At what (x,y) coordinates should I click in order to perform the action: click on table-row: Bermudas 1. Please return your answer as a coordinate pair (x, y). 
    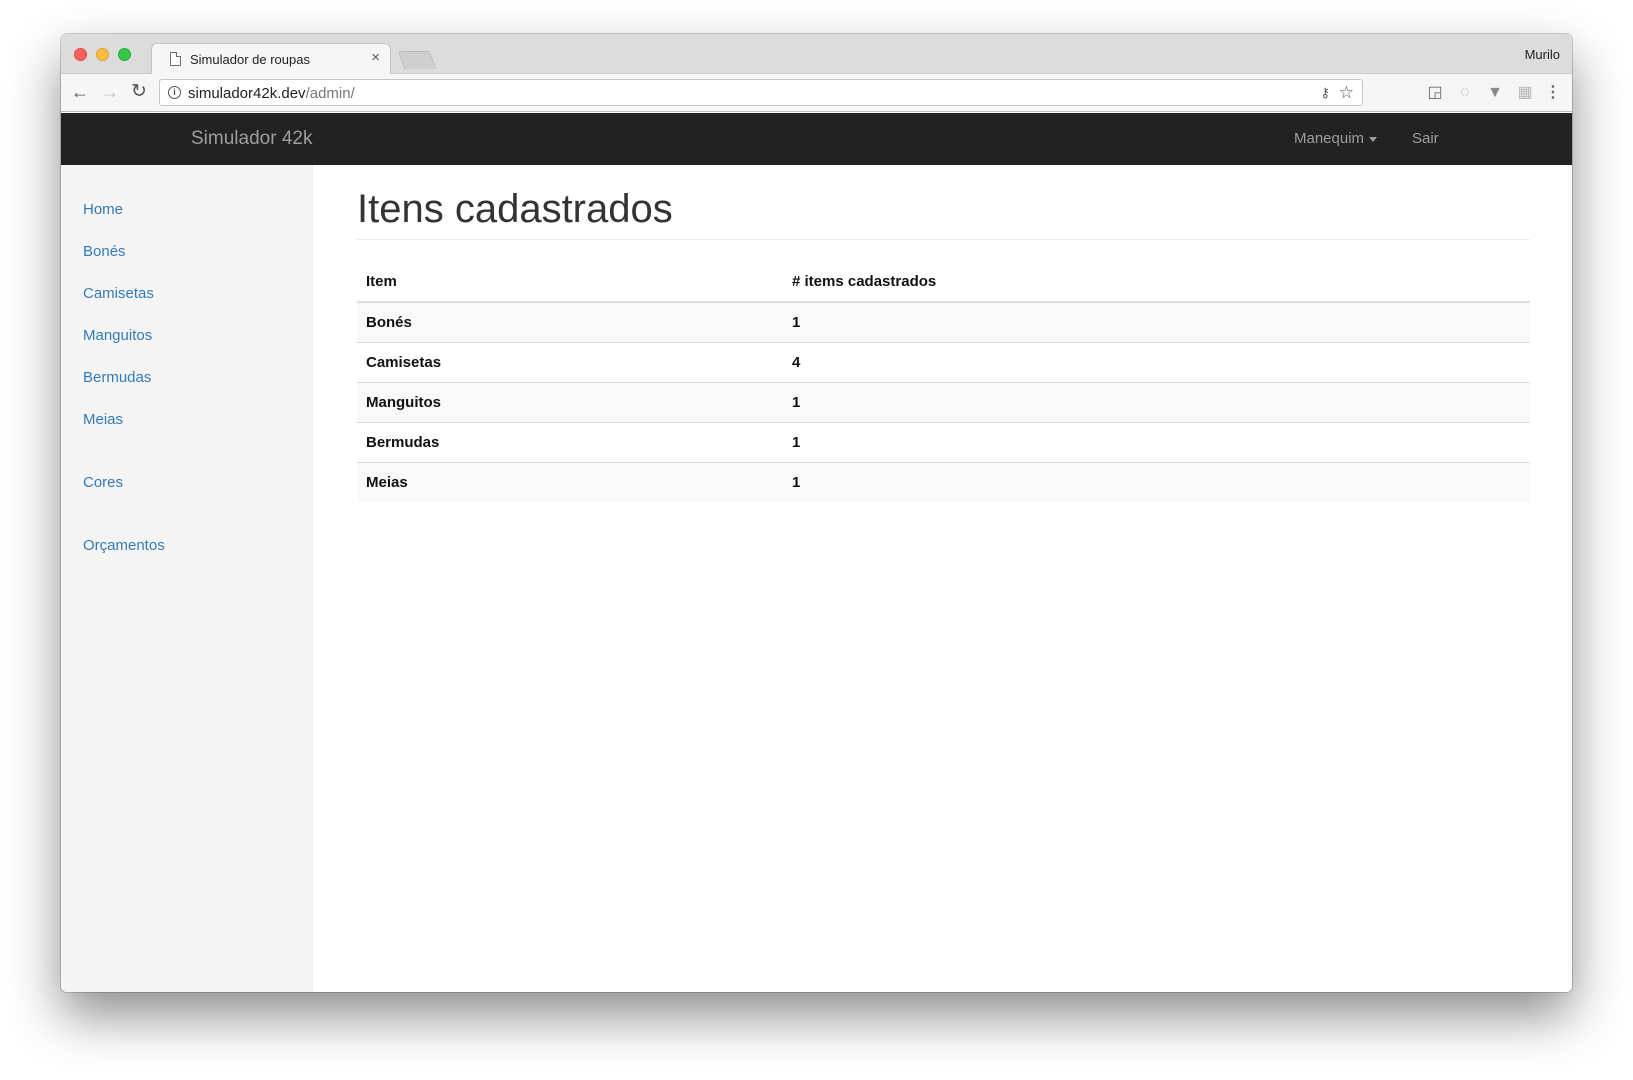
    Looking at the image, I should click on (943, 441).